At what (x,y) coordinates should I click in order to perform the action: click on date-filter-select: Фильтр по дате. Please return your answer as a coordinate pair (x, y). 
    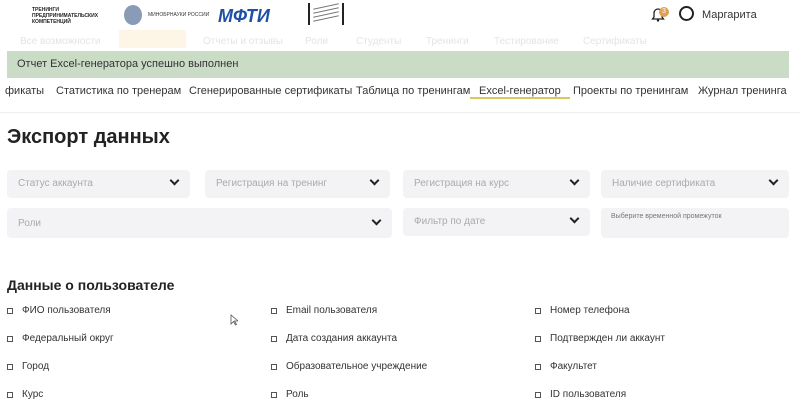
    Looking at the image, I should click on (496, 222).